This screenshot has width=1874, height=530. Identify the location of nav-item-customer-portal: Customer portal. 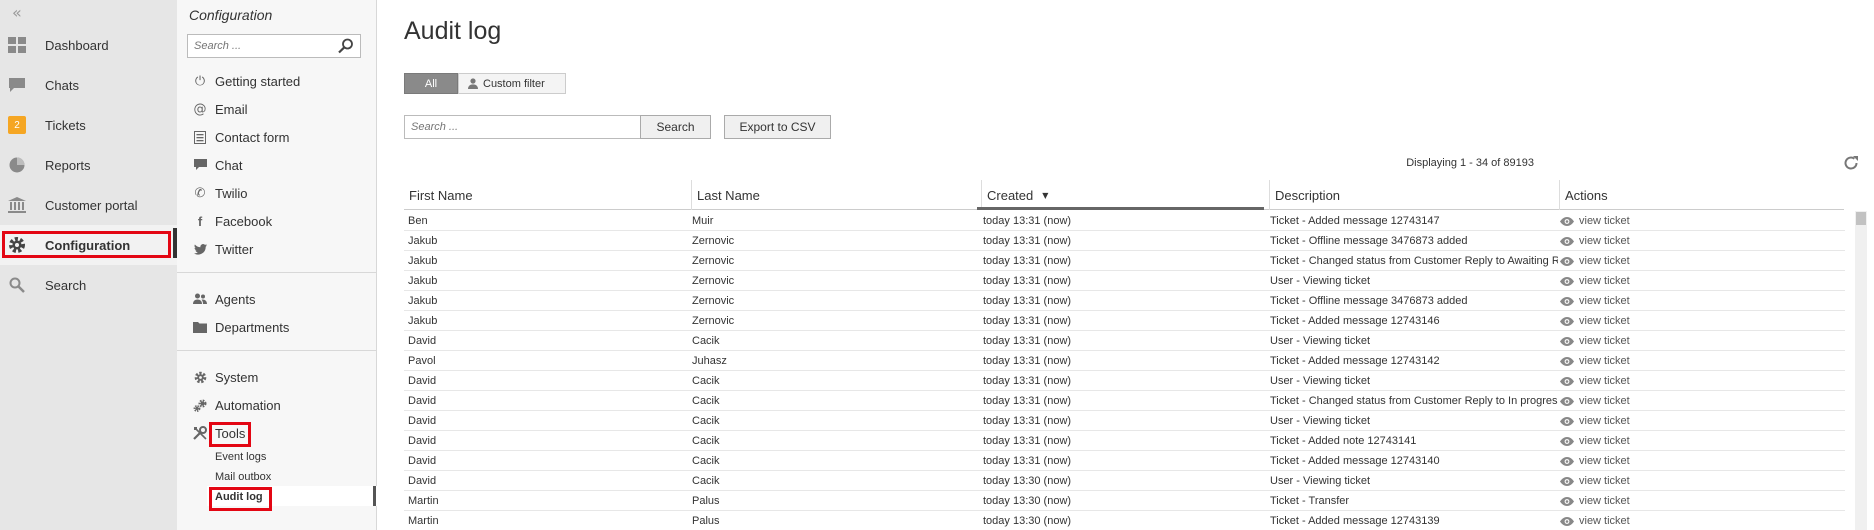
(88, 205).